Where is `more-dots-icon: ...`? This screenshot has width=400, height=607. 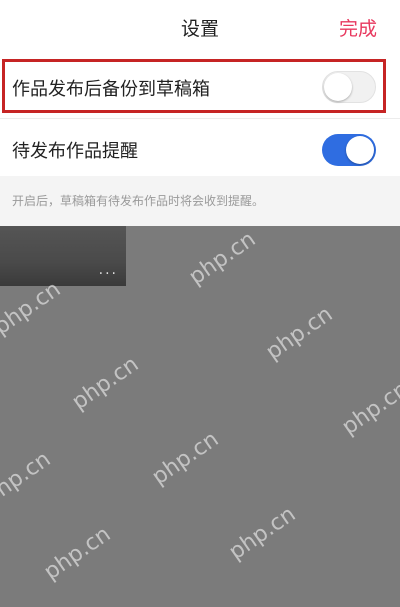 more-dots-icon: ... is located at coordinates (108, 270).